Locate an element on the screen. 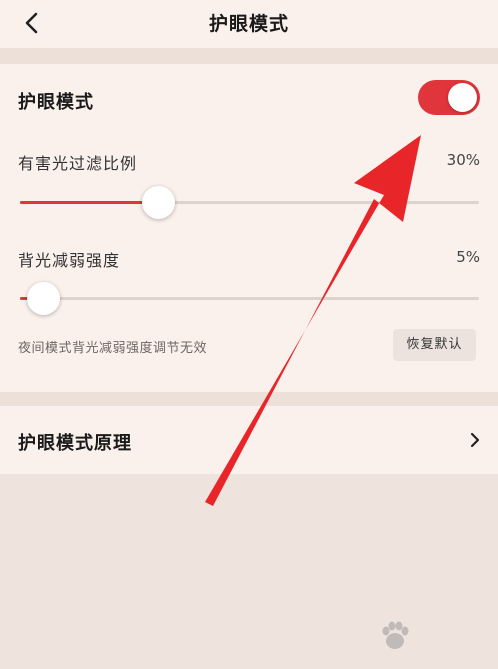 This screenshot has width=498, height=669. eye-mode-label: 护眼模式 is located at coordinates (56, 102).